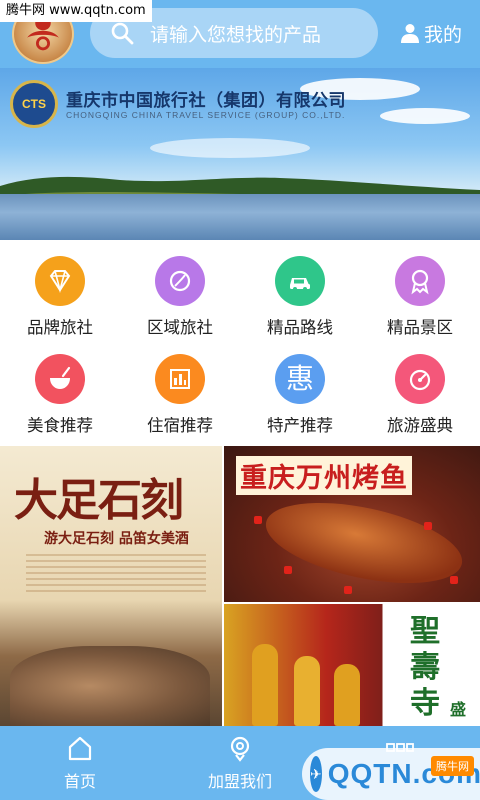 The width and height of the screenshot is (480, 800). Describe the element at coordinates (116, 574) in the screenshot. I see `promo-left-fineprint` at that location.